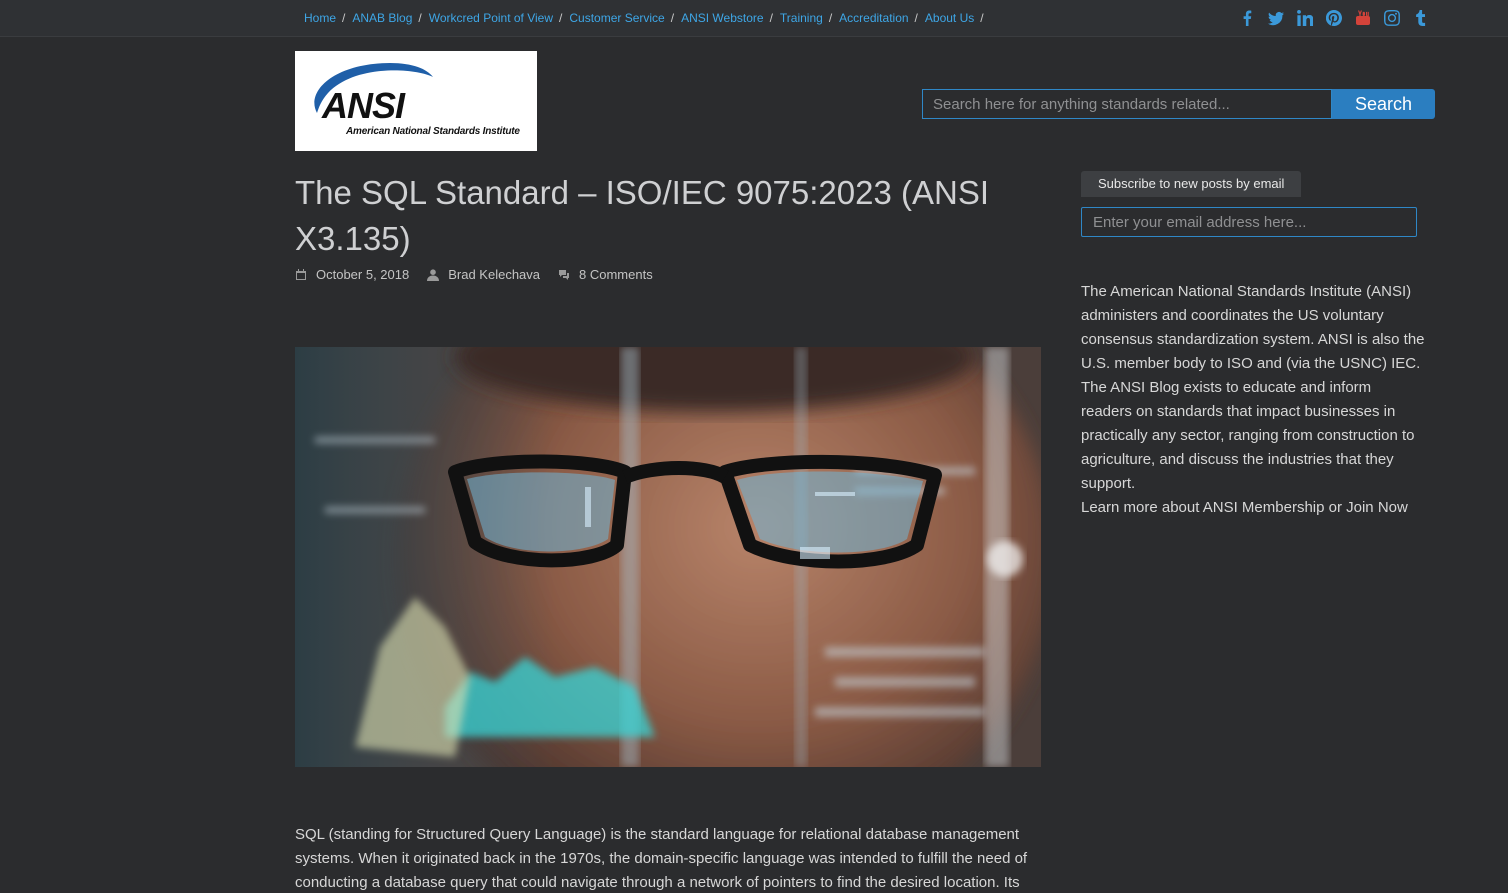  I want to click on post-date-text: October 5, 2018, so click(362, 274).